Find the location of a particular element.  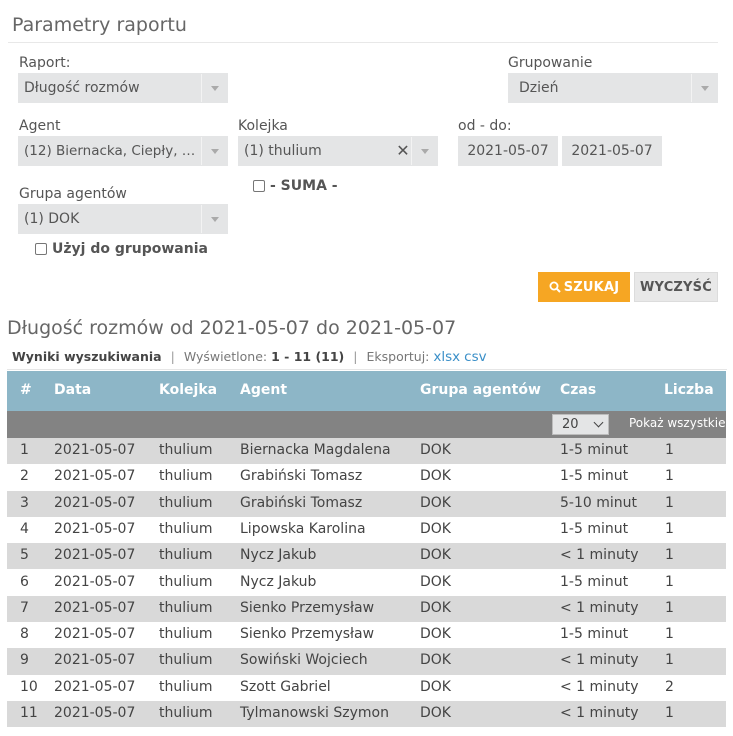

grupowanie-select-value: Dzień is located at coordinates (539, 88).